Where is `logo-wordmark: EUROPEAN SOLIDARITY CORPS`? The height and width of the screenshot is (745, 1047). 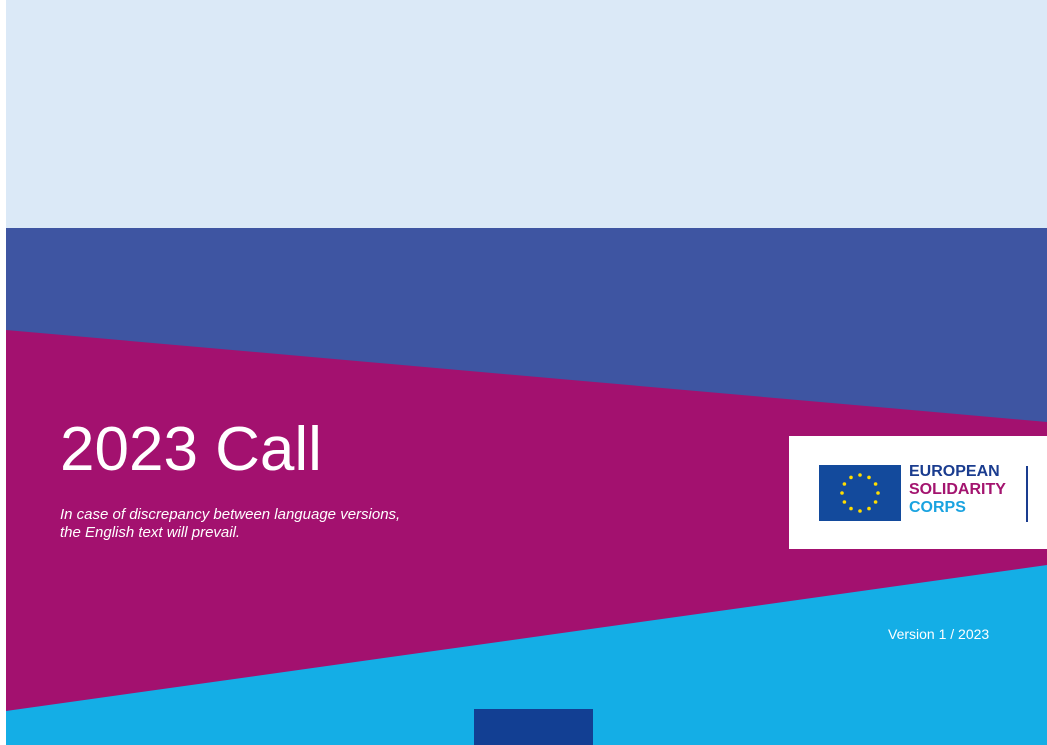
logo-wordmark: EUROPEAN SOLIDARITY CORPS is located at coordinates (957, 490).